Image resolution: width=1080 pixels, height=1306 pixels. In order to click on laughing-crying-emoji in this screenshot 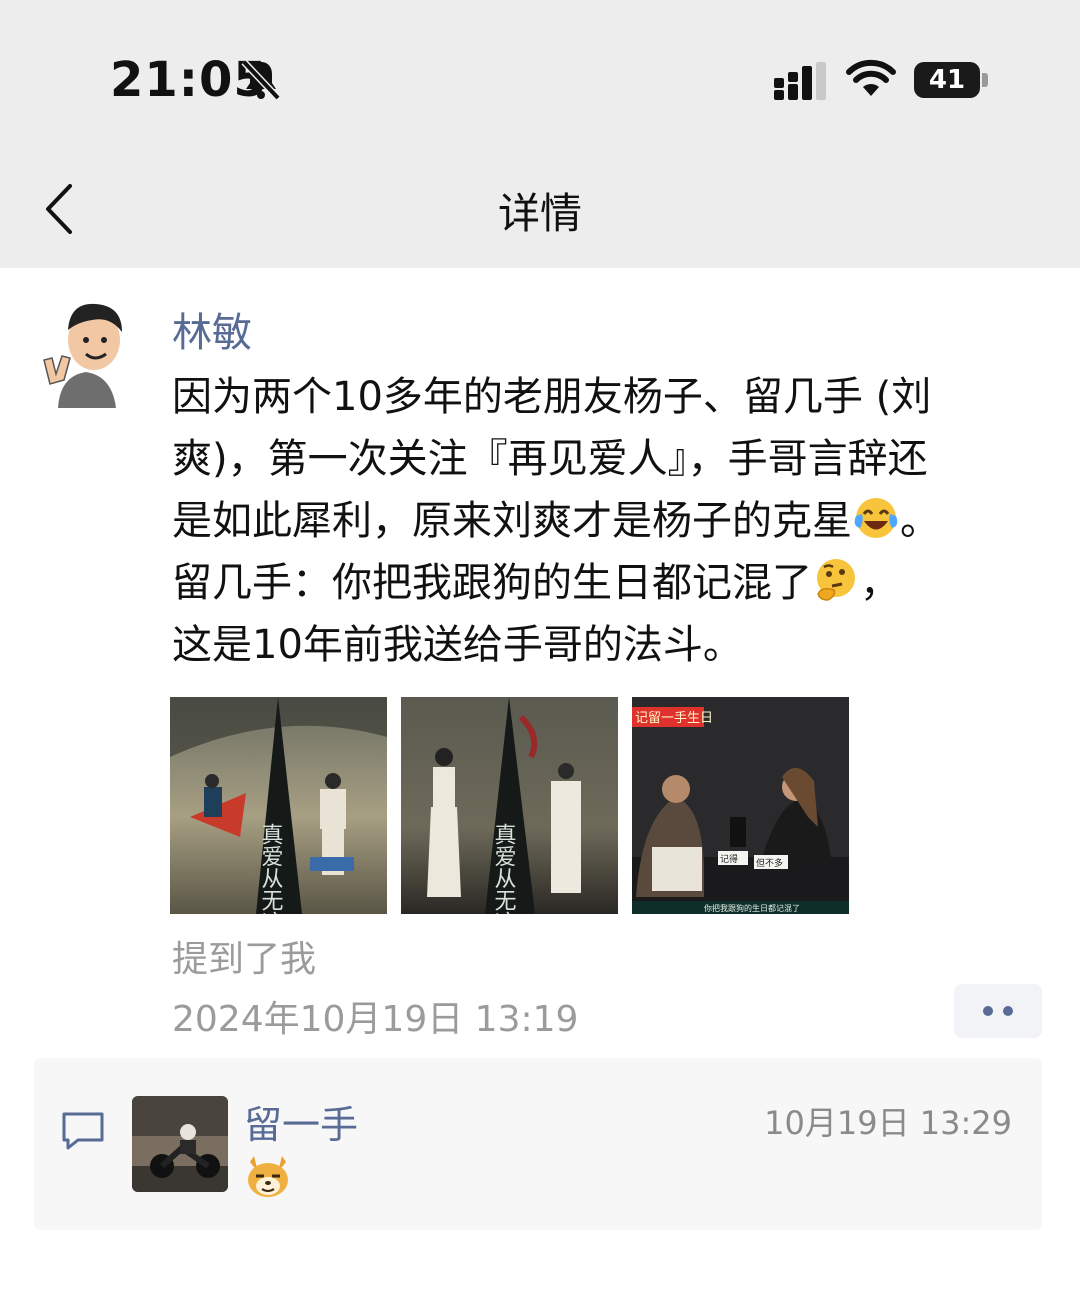, I will do `click(876, 518)`.